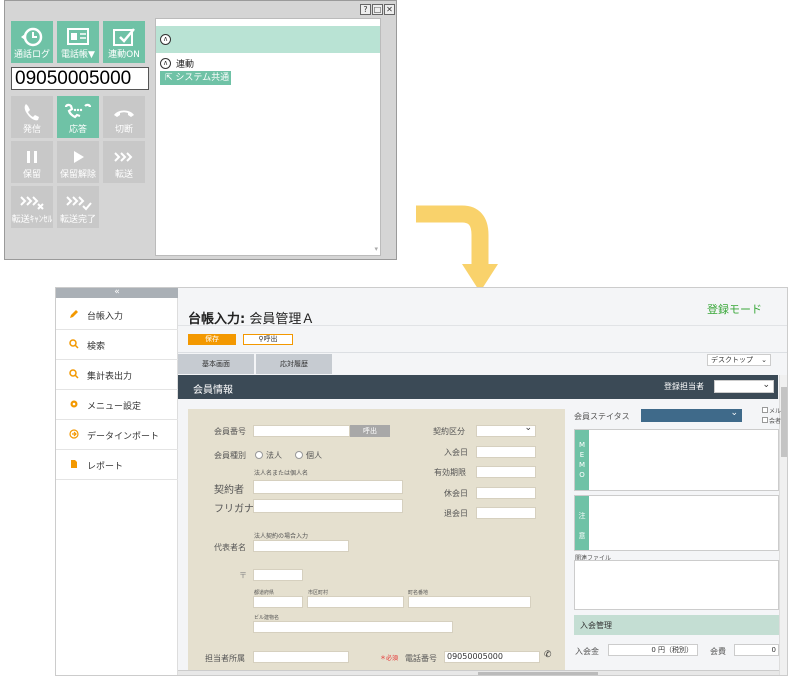 The width and height of the screenshot is (792, 676). What do you see at coordinates (124, 117) in the screenshot?
I see `hangup-button: 切断` at bounding box center [124, 117].